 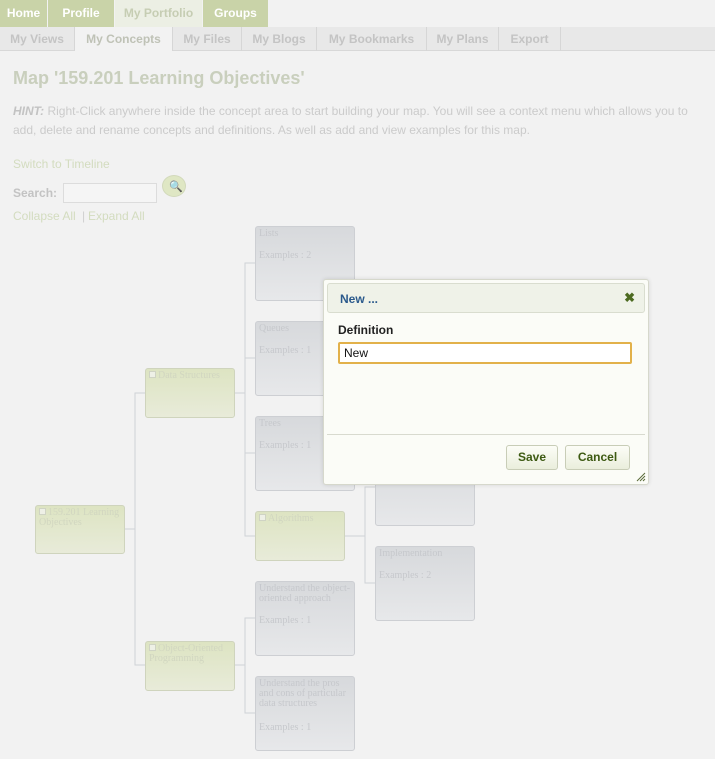 I want to click on concept-label: Object-Oriented Programming, so click(x=186, y=653).